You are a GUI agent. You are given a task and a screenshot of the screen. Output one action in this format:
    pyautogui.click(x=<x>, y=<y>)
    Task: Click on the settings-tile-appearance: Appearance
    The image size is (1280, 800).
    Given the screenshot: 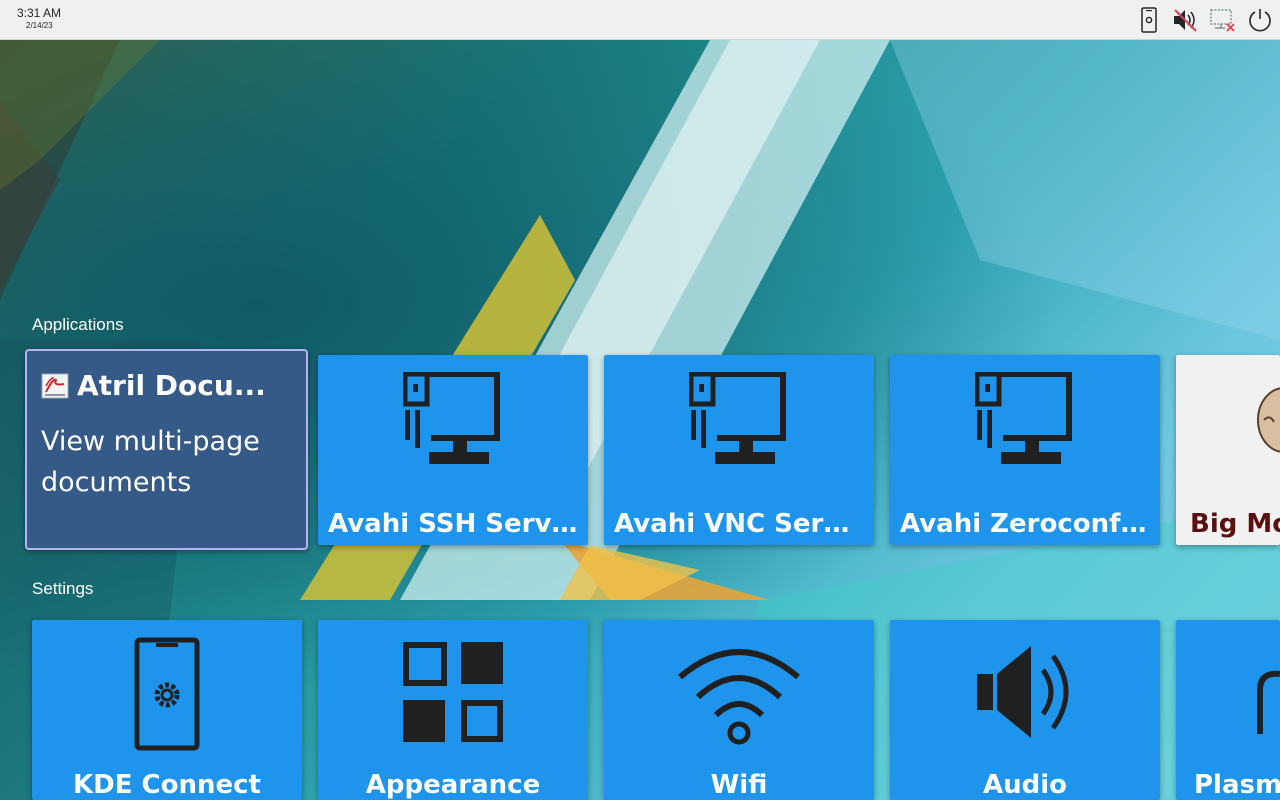 What is the action you would take?
    pyautogui.click(x=453, y=710)
    